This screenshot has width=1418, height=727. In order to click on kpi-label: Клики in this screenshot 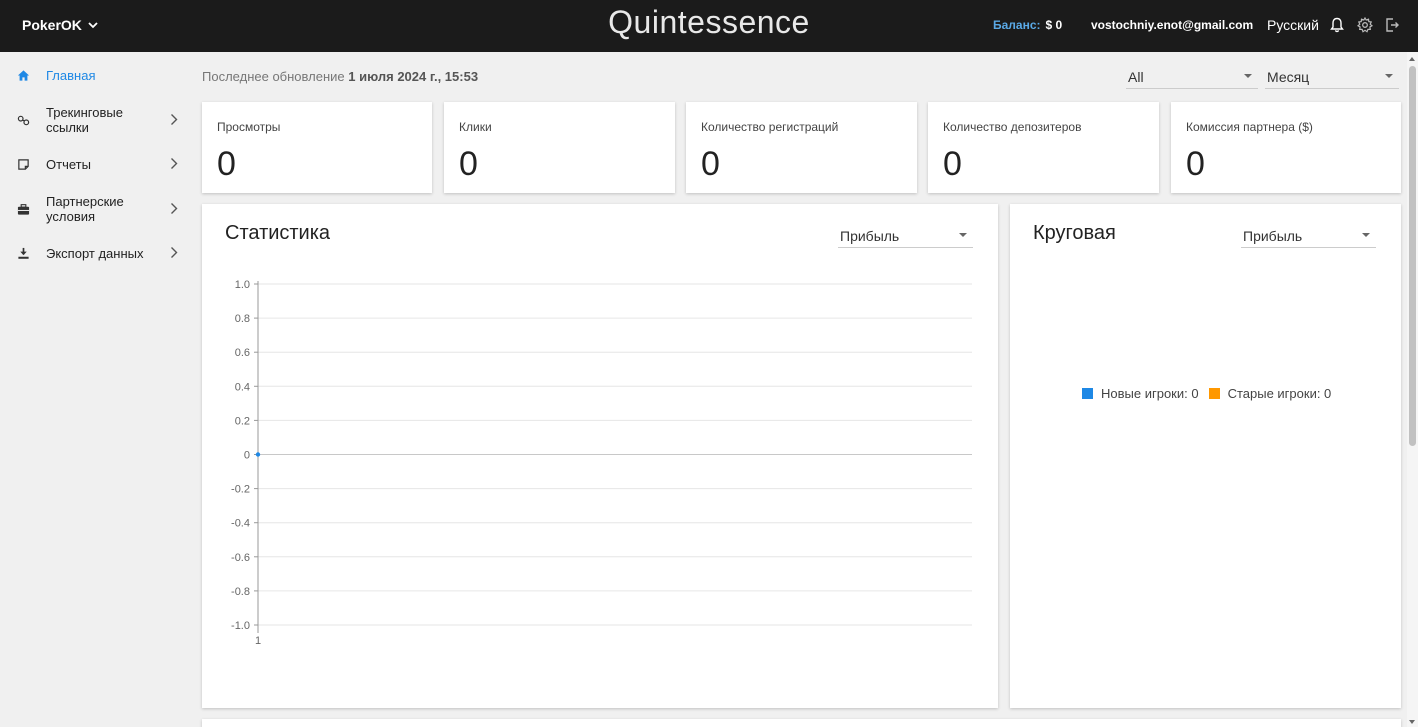, I will do `click(475, 127)`.